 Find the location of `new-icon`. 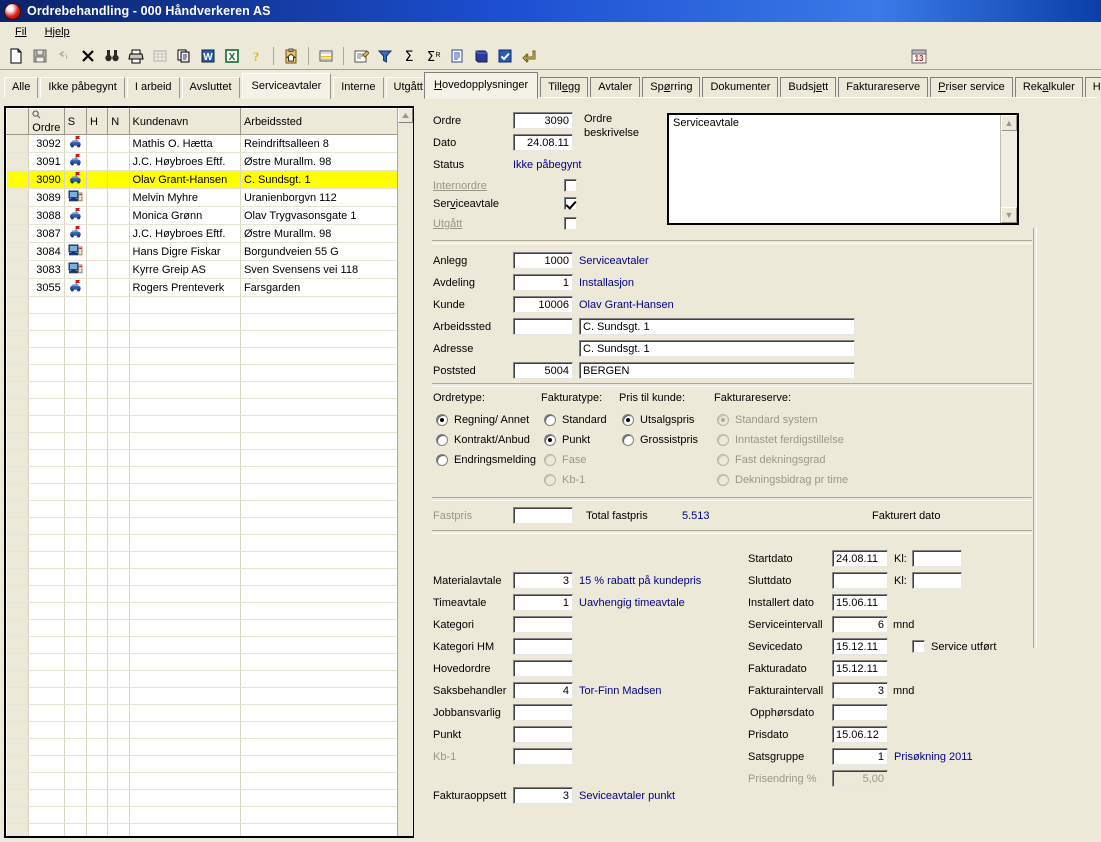

new-icon is located at coordinates (16, 56).